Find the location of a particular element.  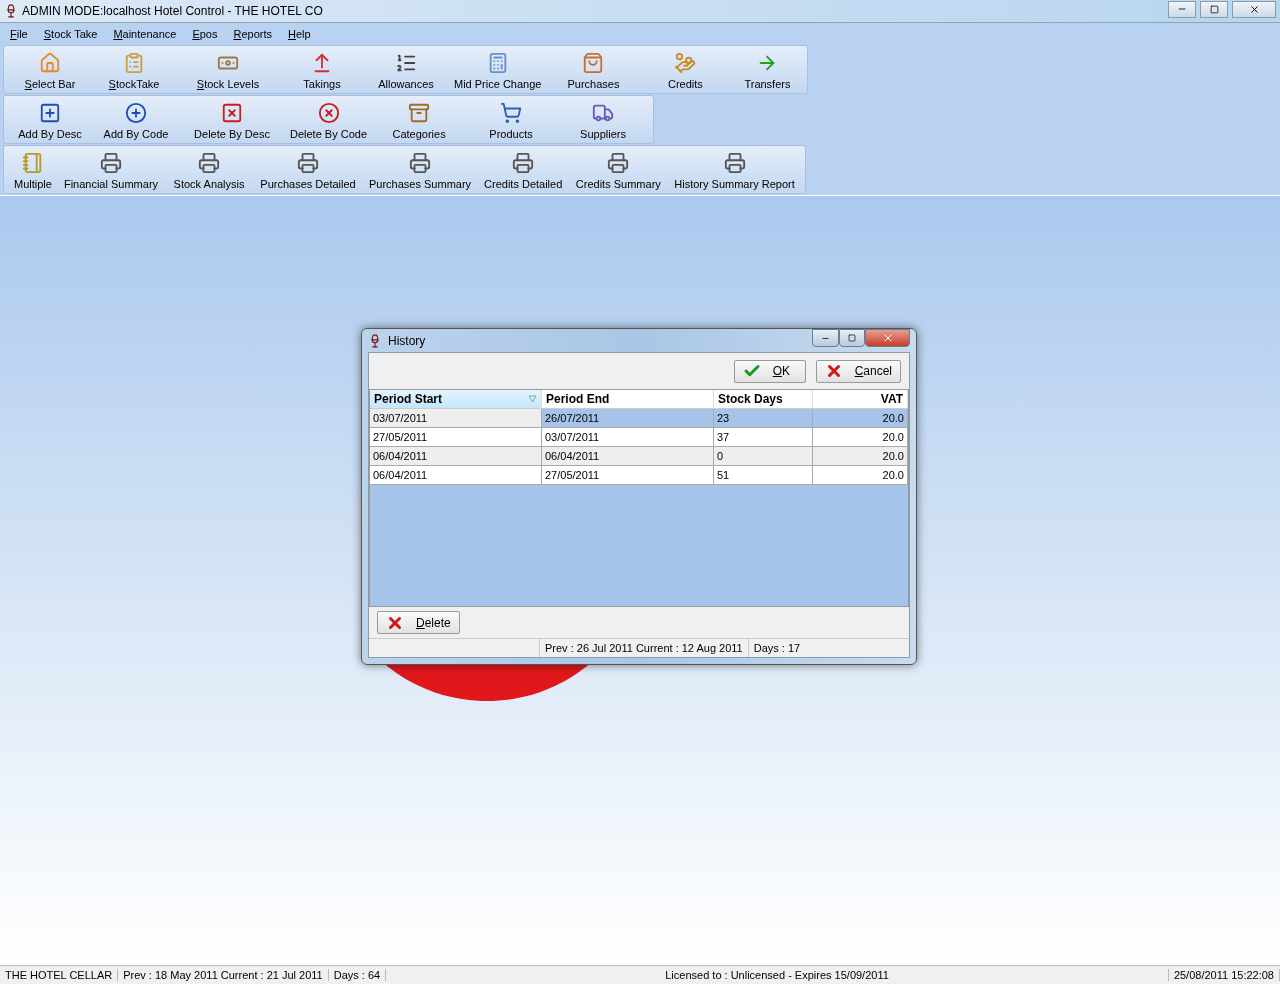

toolbar-button: Purchases is located at coordinates (593, 69).